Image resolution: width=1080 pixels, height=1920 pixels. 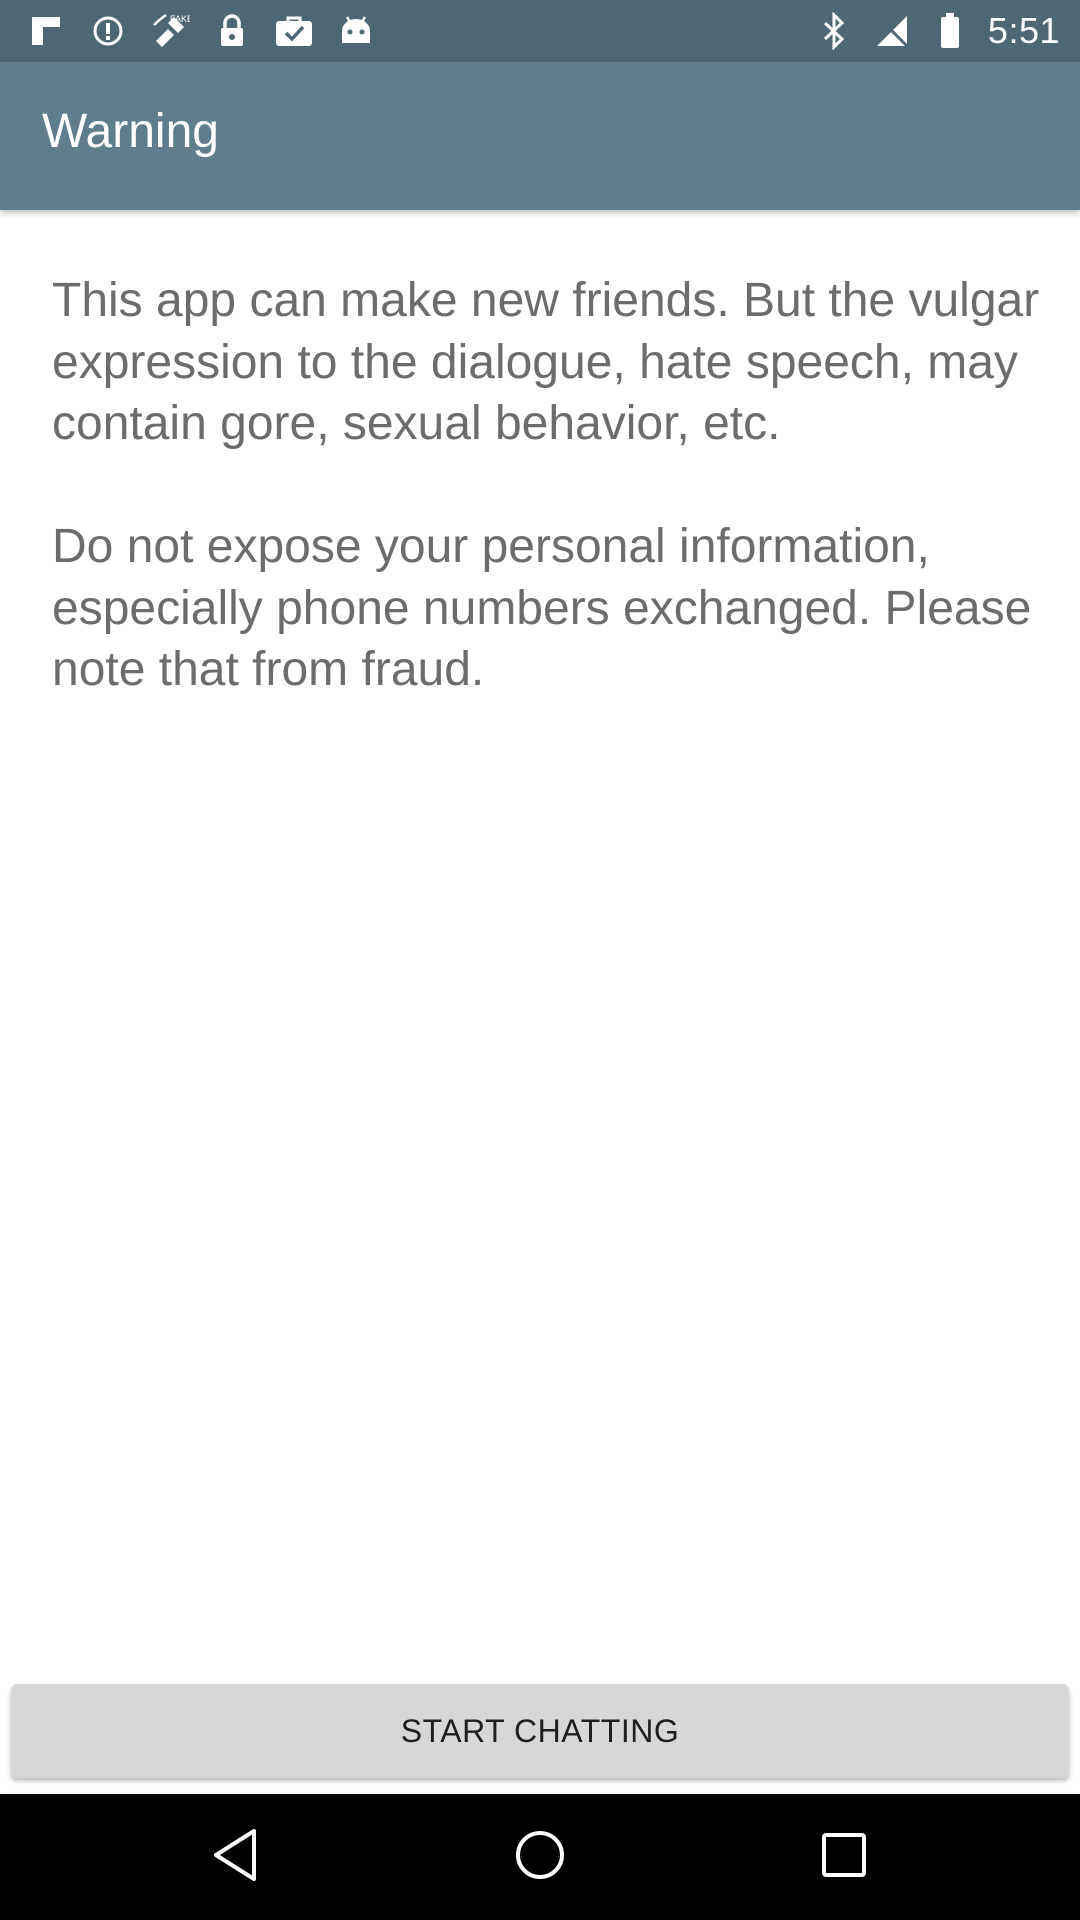 What do you see at coordinates (108, 31) in the screenshot?
I see `data-saver-icon` at bounding box center [108, 31].